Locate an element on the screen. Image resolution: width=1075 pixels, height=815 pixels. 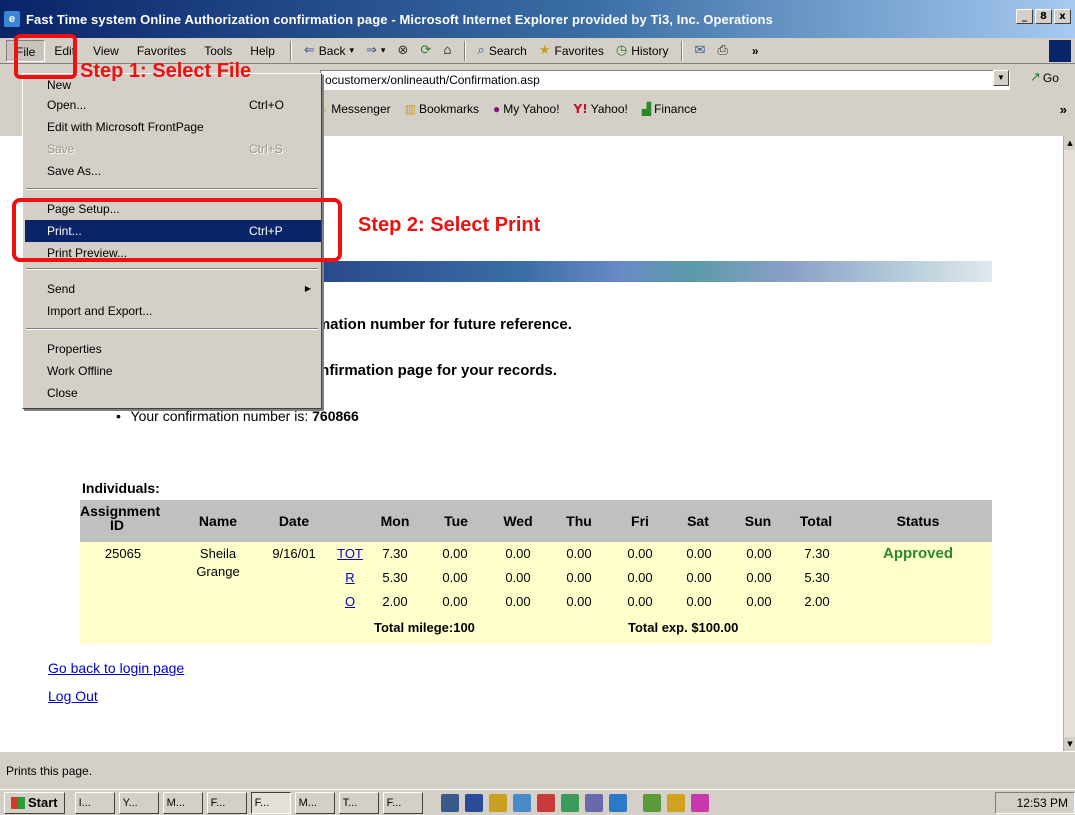
maximize-button: 8 is located at coordinates (1043, 16).